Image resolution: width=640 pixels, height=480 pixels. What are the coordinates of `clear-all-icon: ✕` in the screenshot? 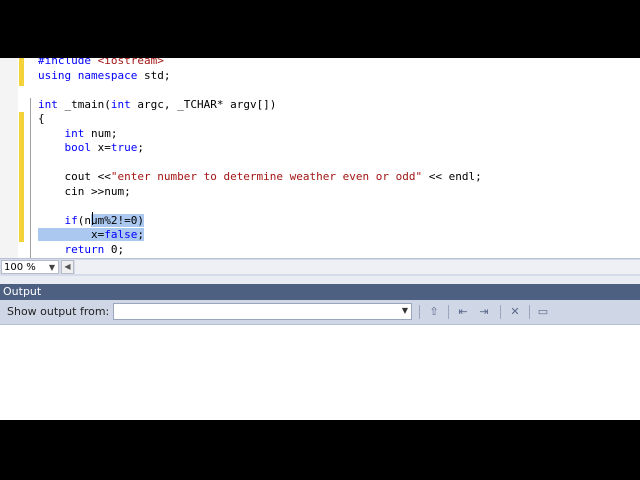 It's located at (515, 312).